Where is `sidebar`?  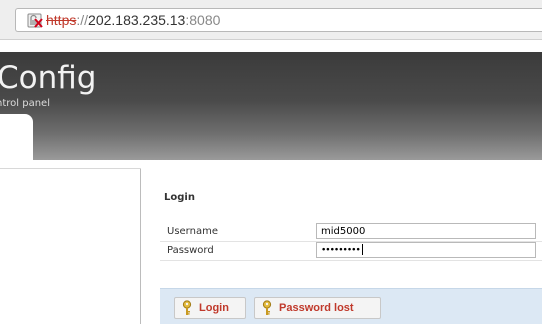
sidebar is located at coordinates (70, 246).